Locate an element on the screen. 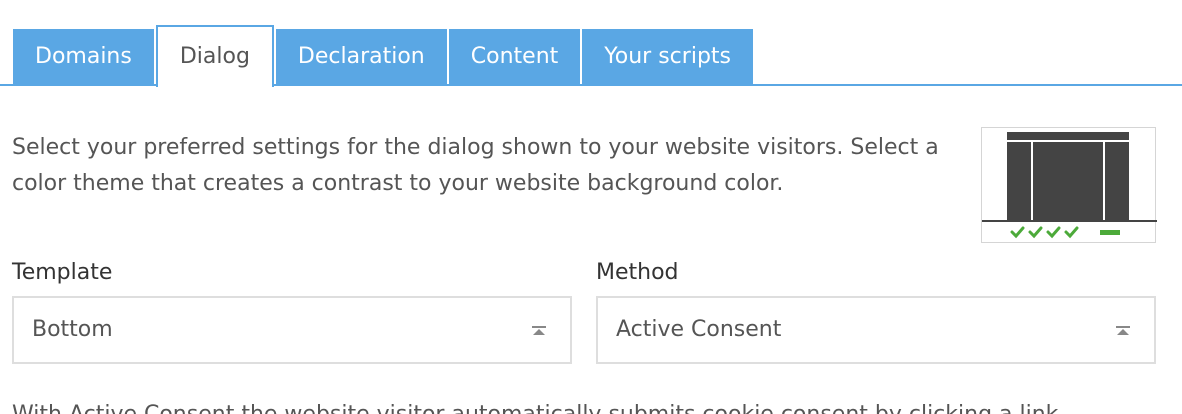 The image size is (1182, 414). method-select: Active Consent is located at coordinates (876, 330).